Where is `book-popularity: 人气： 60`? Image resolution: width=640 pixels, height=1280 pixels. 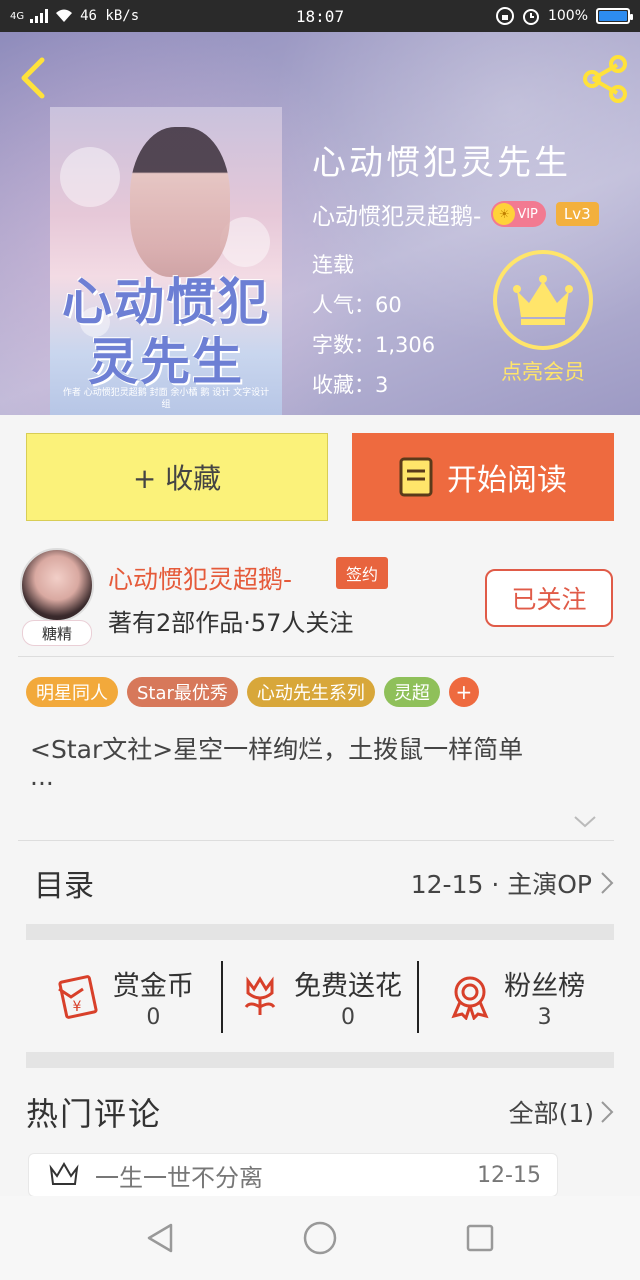 book-popularity: 人气： 60 is located at coordinates (357, 305).